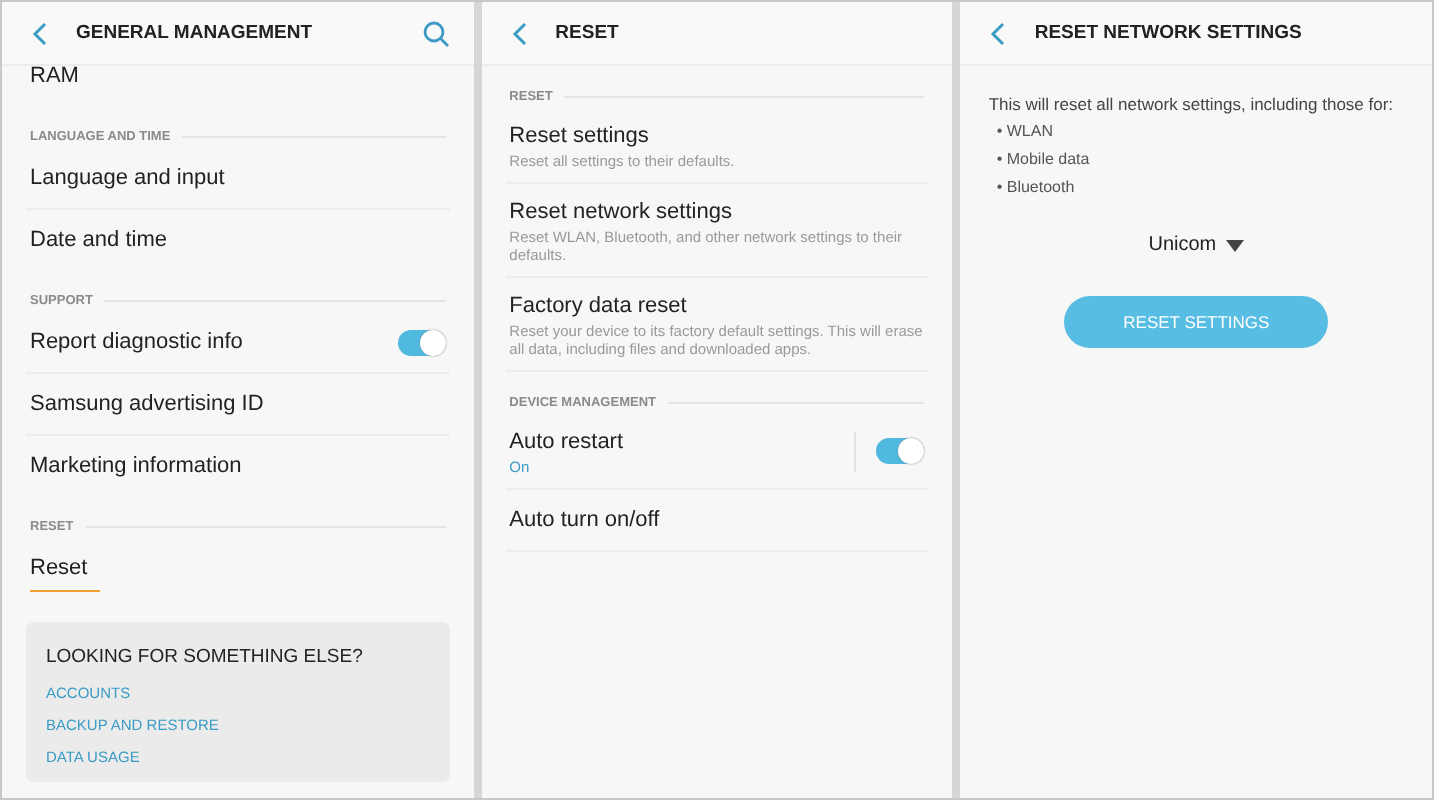  I want to click on bullet-item: • Mobile data, so click(1043, 160).